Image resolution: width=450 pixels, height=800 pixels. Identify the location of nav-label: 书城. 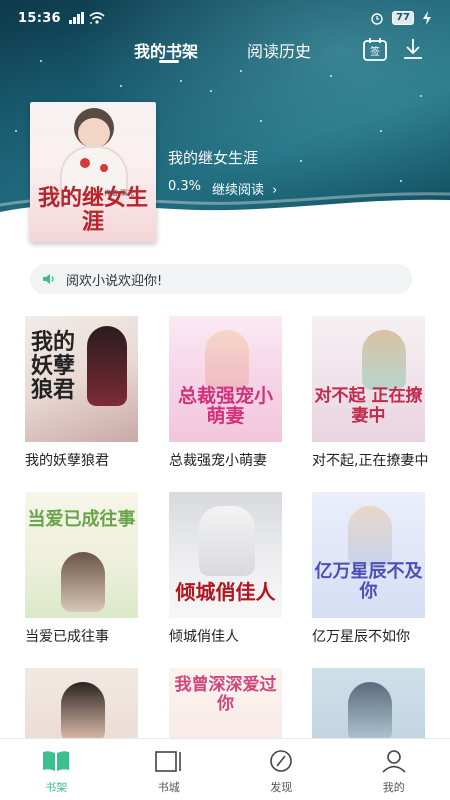
(168, 787).